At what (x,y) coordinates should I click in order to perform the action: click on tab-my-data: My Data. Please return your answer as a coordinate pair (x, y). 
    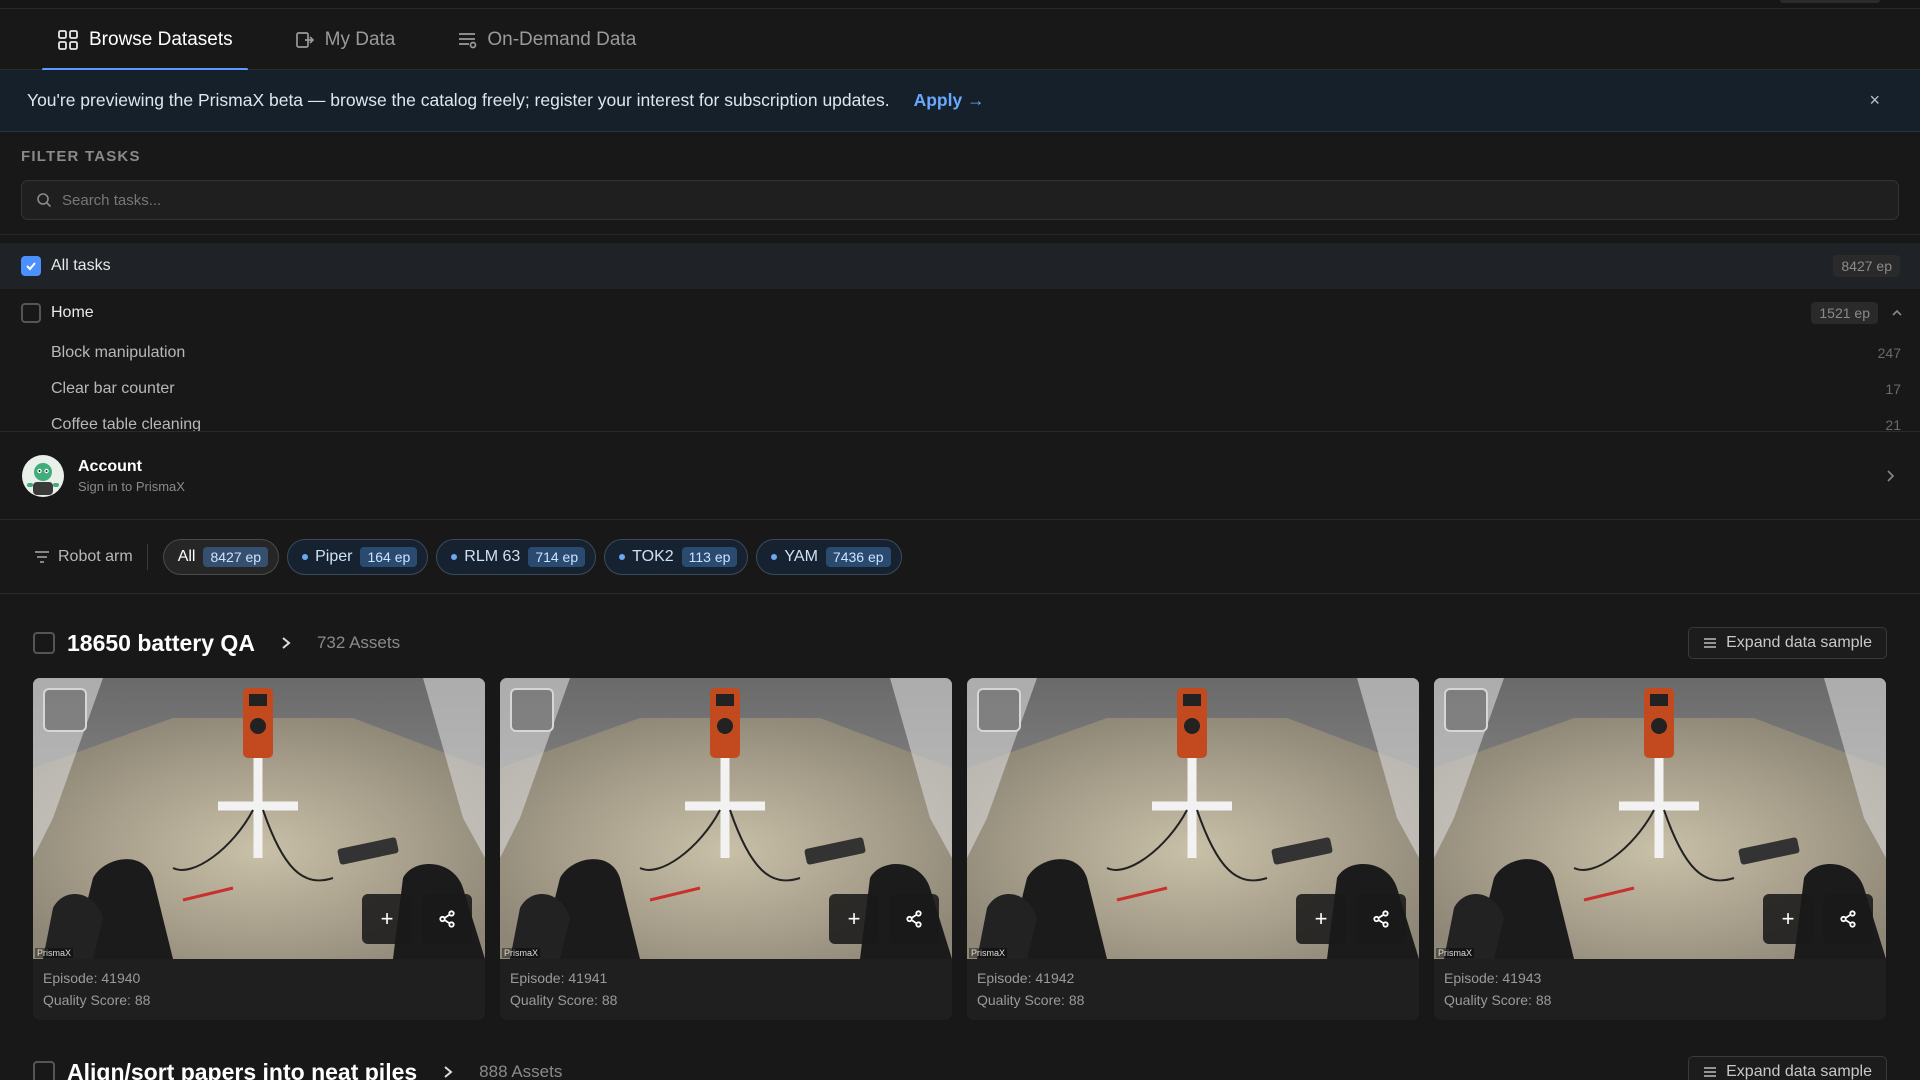
    Looking at the image, I should click on (345, 40).